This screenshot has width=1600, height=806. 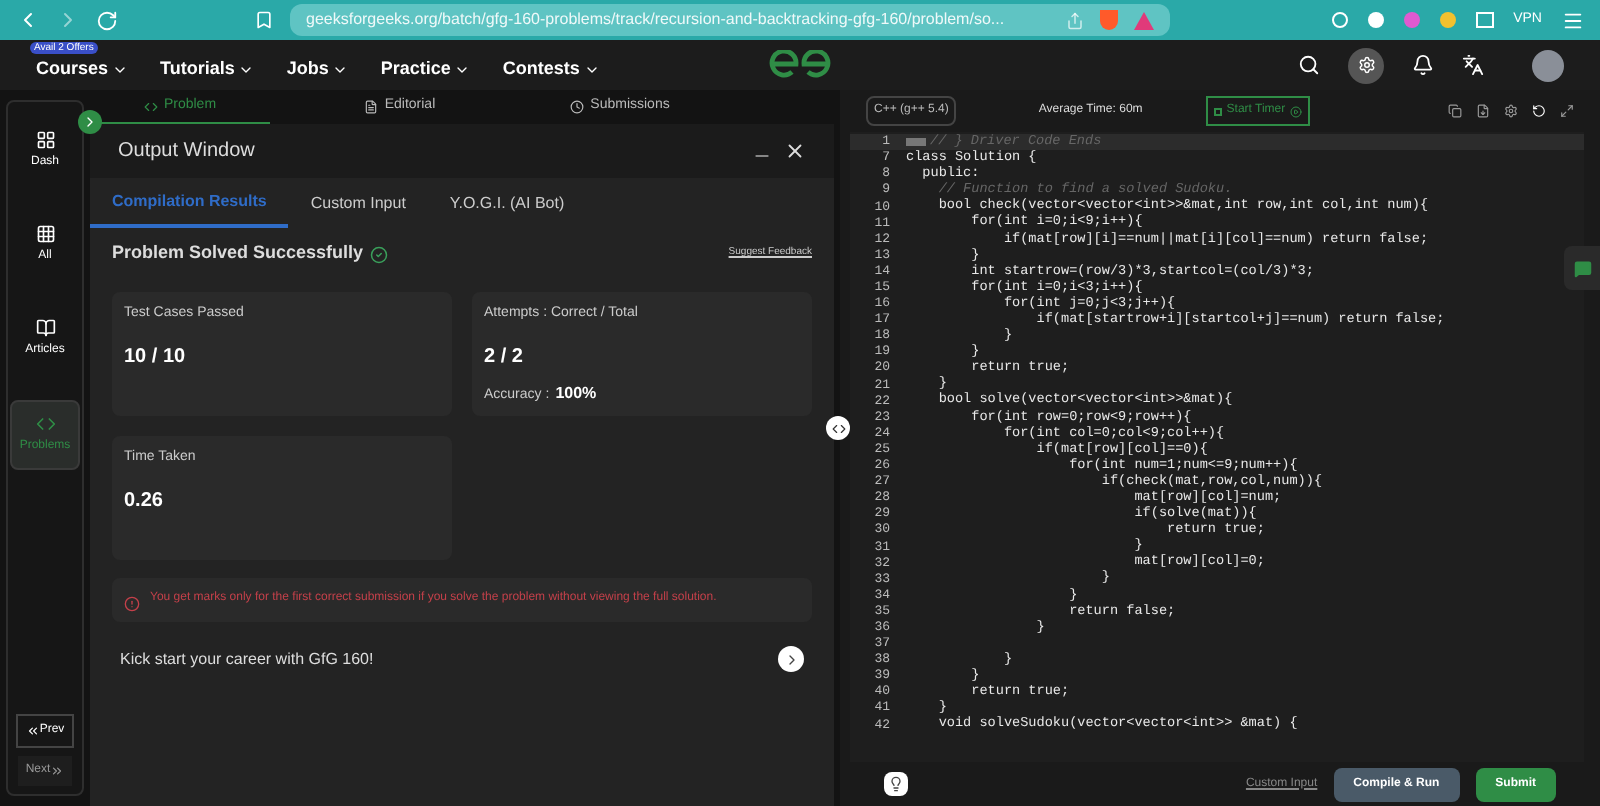 What do you see at coordinates (264, 20) in the screenshot?
I see `bookmark-icon` at bounding box center [264, 20].